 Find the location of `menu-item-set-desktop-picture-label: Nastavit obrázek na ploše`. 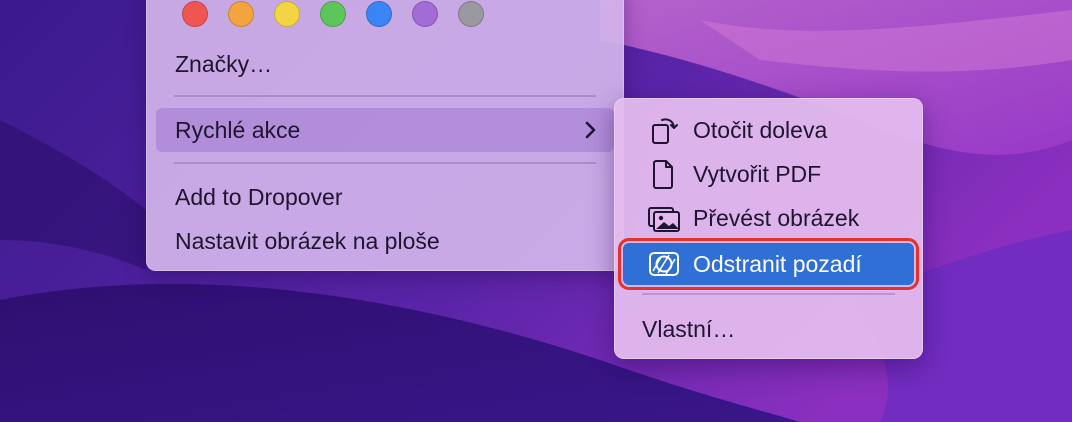

menu-item-set-desktop-picture-label: Nastavit obrázek na ploše is located at coordinates (307, 241).